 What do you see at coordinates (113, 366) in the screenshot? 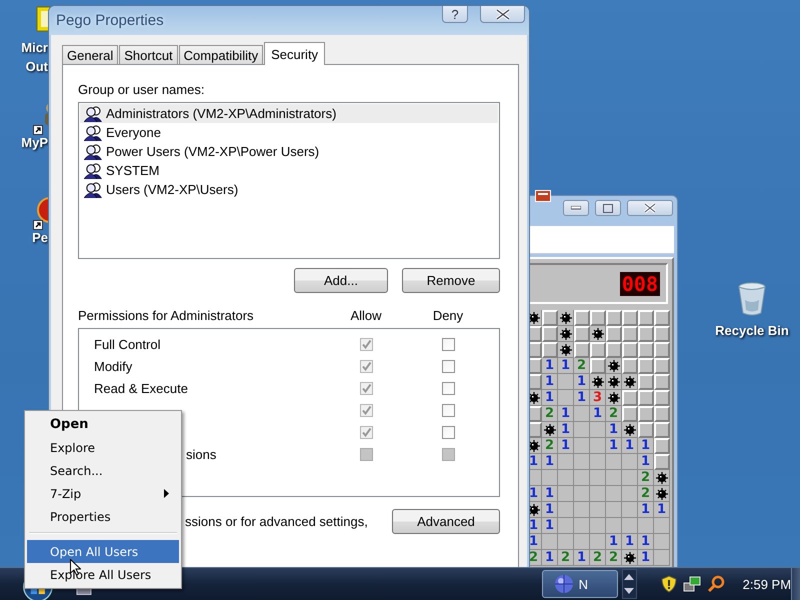
I see `permission-label: Modify` at bounding box center [113, 366].